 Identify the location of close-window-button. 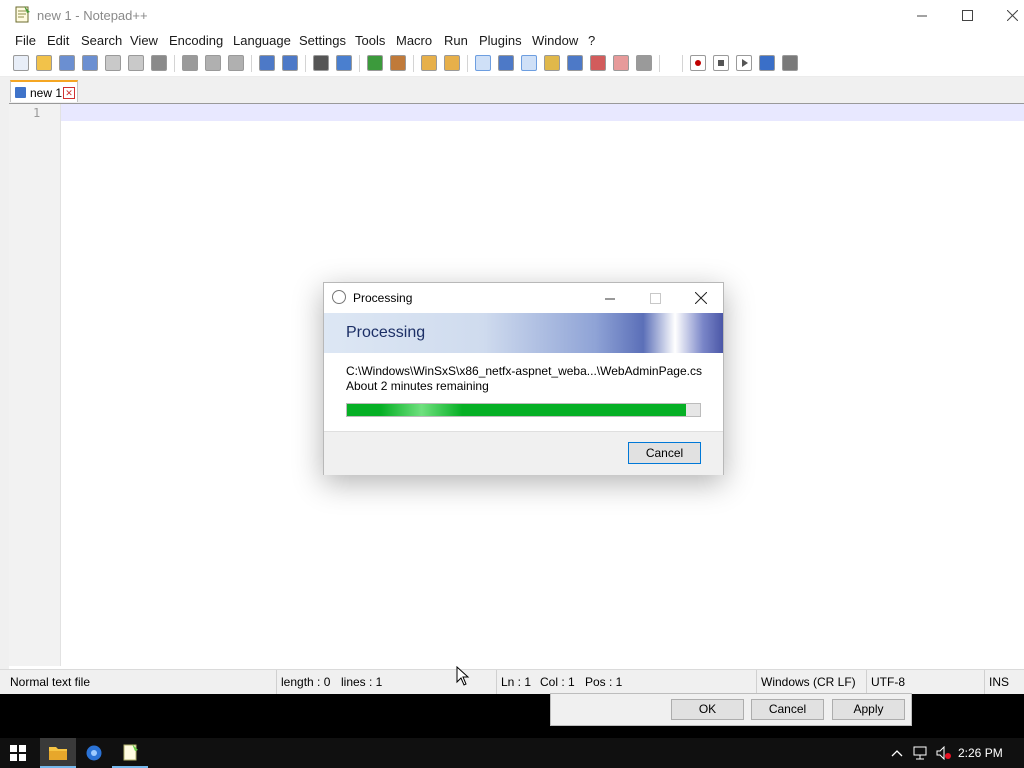
(1007, 15).